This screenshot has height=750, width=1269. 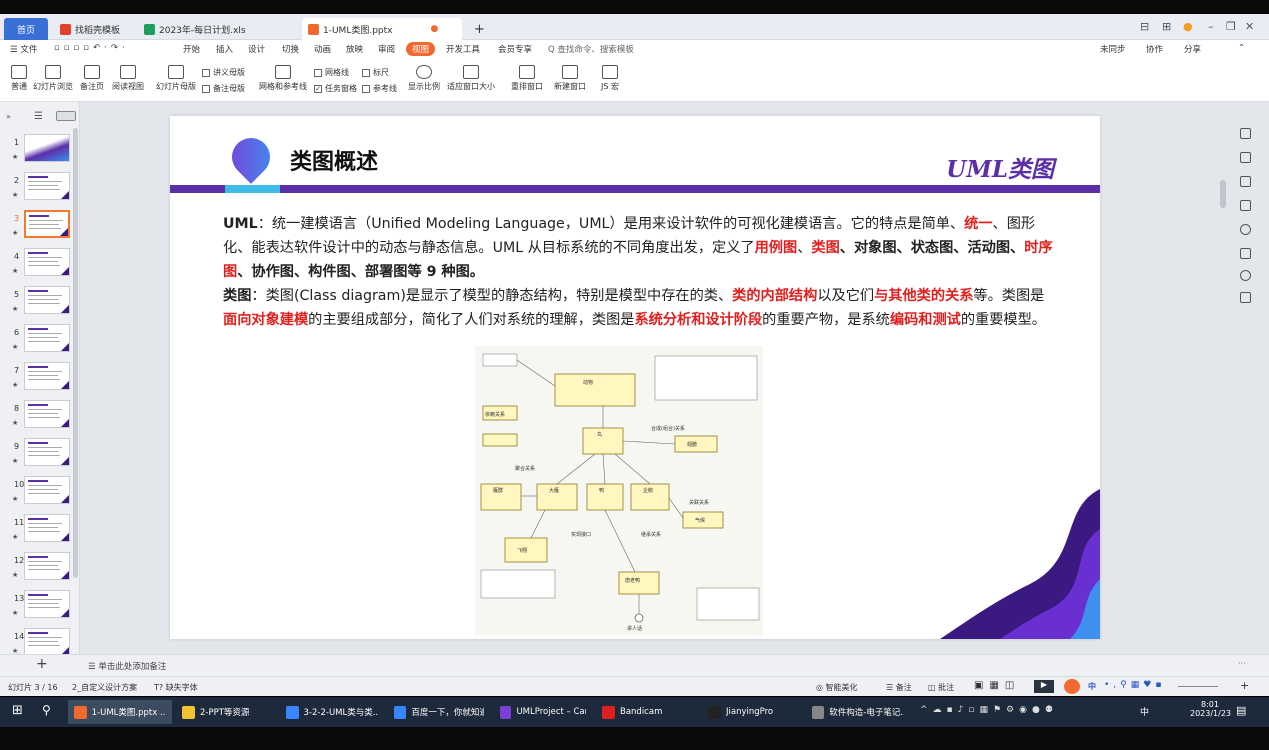 I want to click on grid-guides-button: 网格和参考线, so click(x=283, y=78).